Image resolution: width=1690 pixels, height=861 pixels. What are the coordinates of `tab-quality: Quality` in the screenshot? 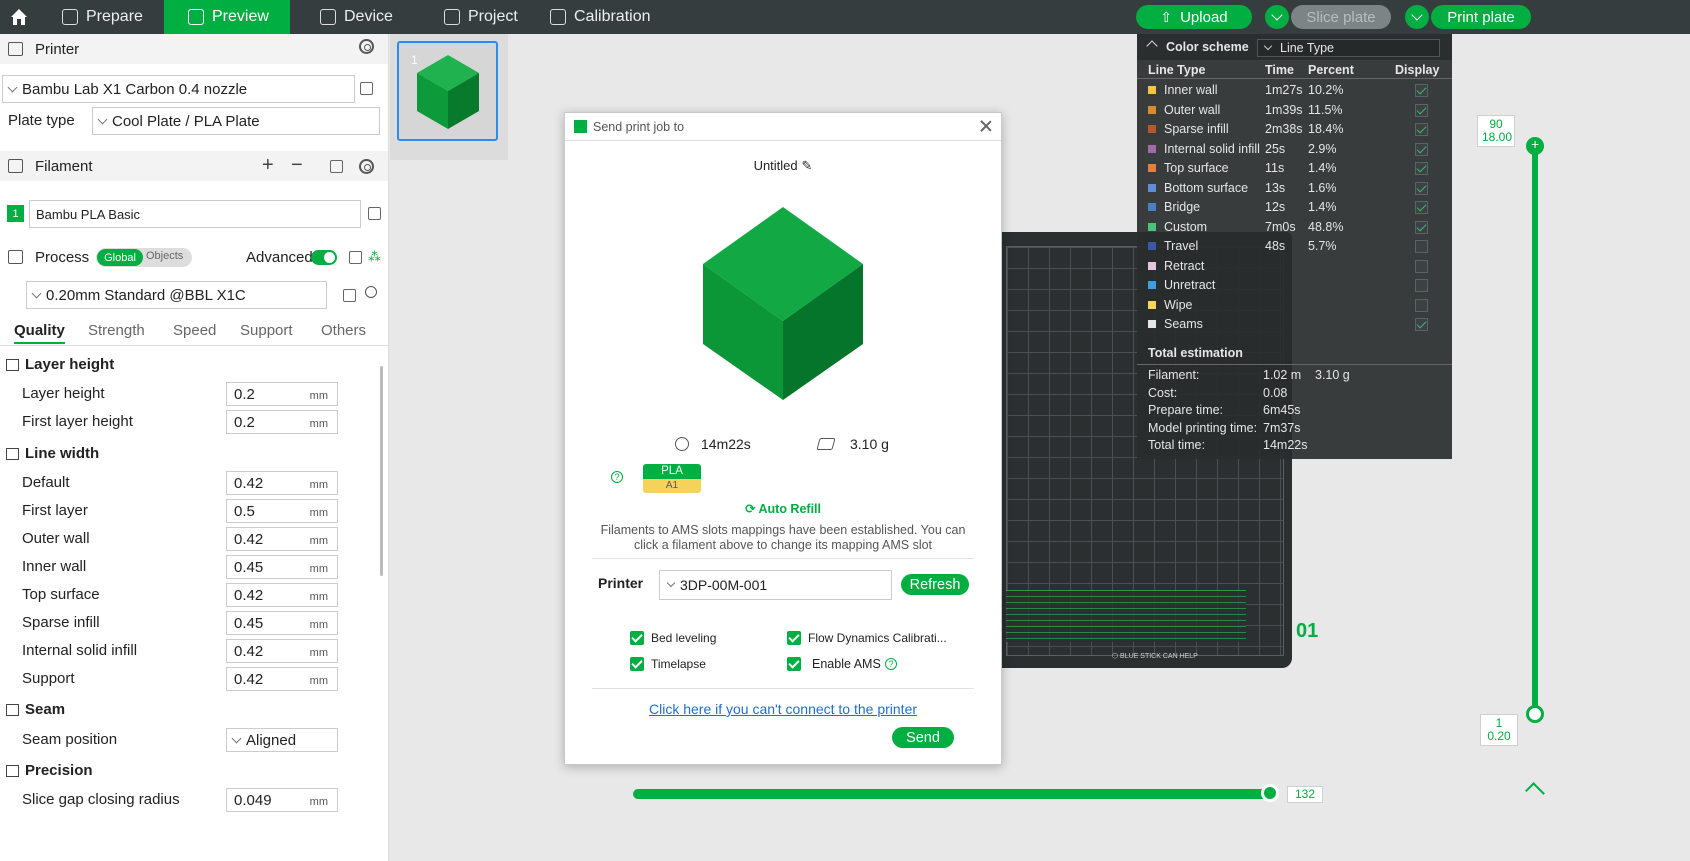 It's located at (39, 333).